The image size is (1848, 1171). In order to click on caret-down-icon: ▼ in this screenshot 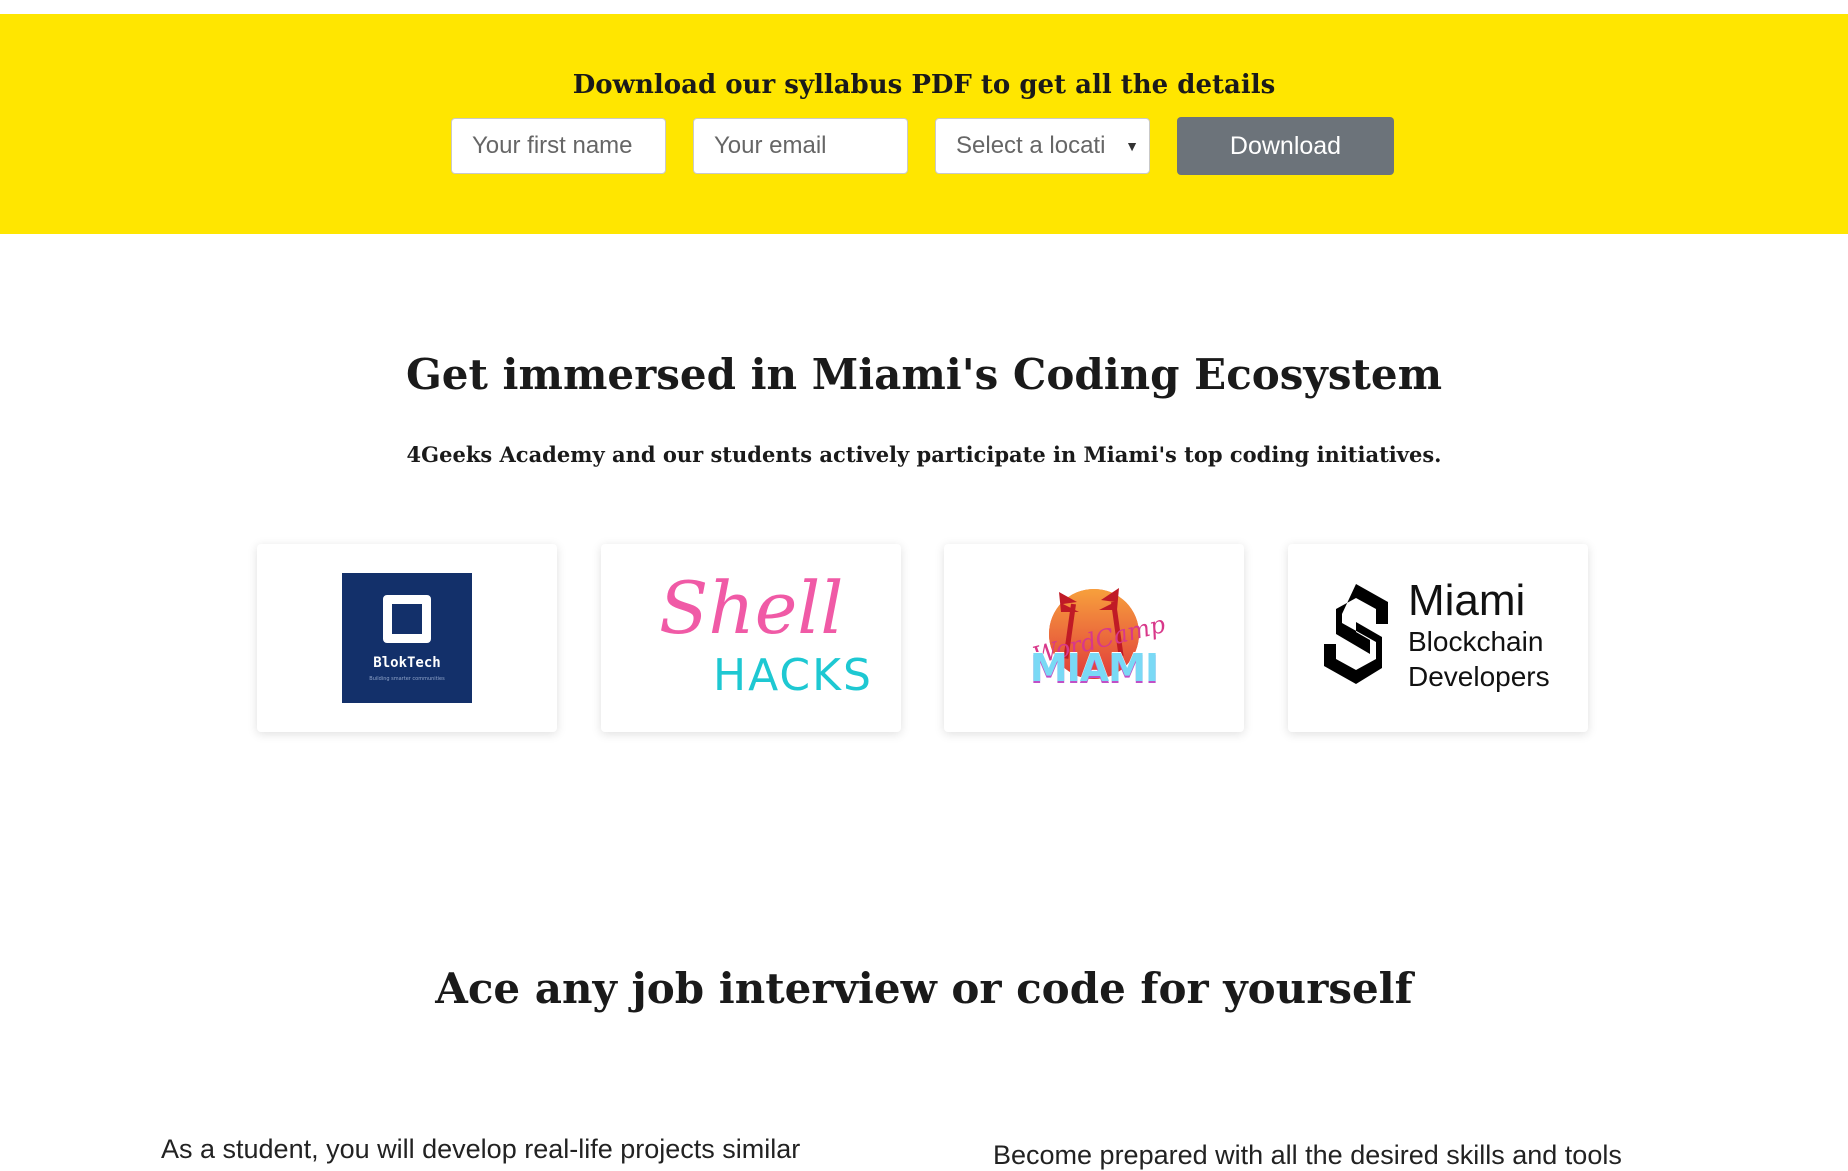, I will do `click(1132, 146)`.